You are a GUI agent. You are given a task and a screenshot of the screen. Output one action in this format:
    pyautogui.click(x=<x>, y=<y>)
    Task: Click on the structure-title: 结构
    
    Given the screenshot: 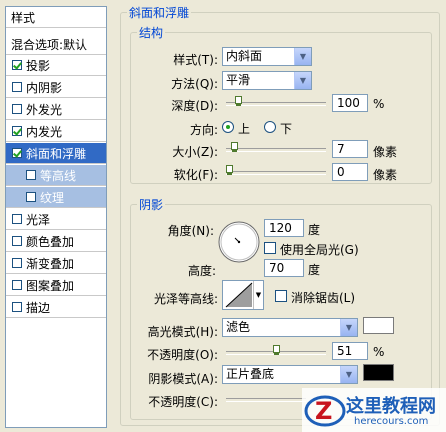 What is the action you would take?
    pyautogui.click(x=151, y=32)
    